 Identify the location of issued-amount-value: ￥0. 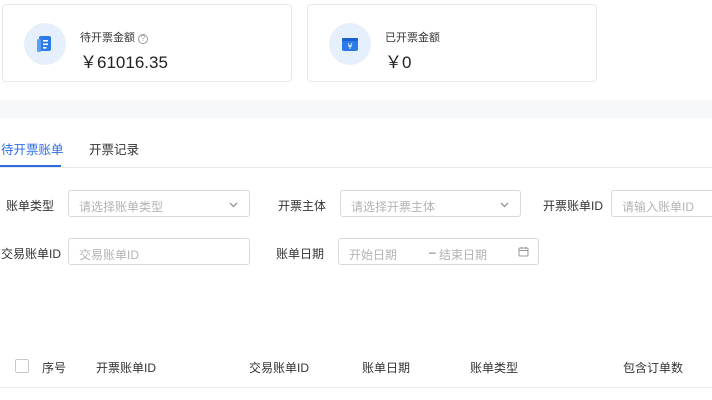
(398, 62).